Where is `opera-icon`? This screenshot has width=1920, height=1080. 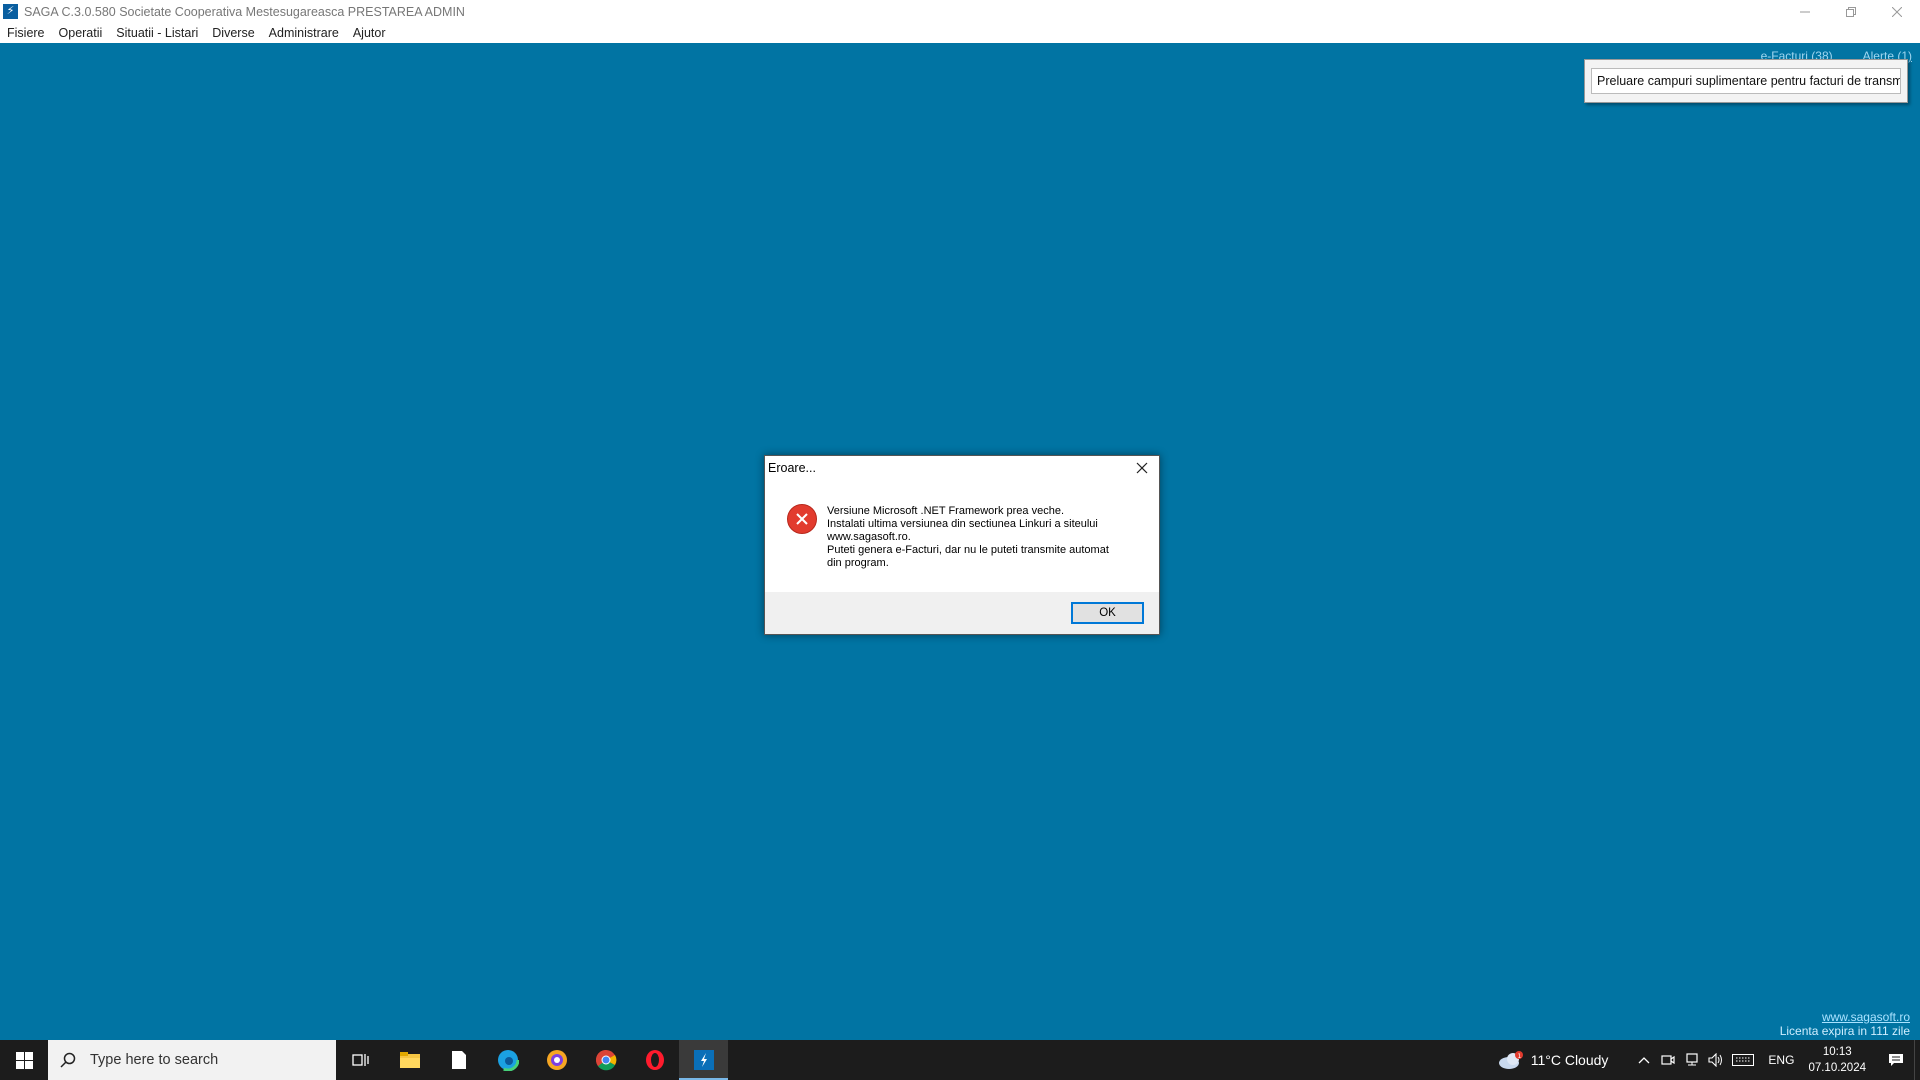
opera-icon is located at coordinates (654, 1060).